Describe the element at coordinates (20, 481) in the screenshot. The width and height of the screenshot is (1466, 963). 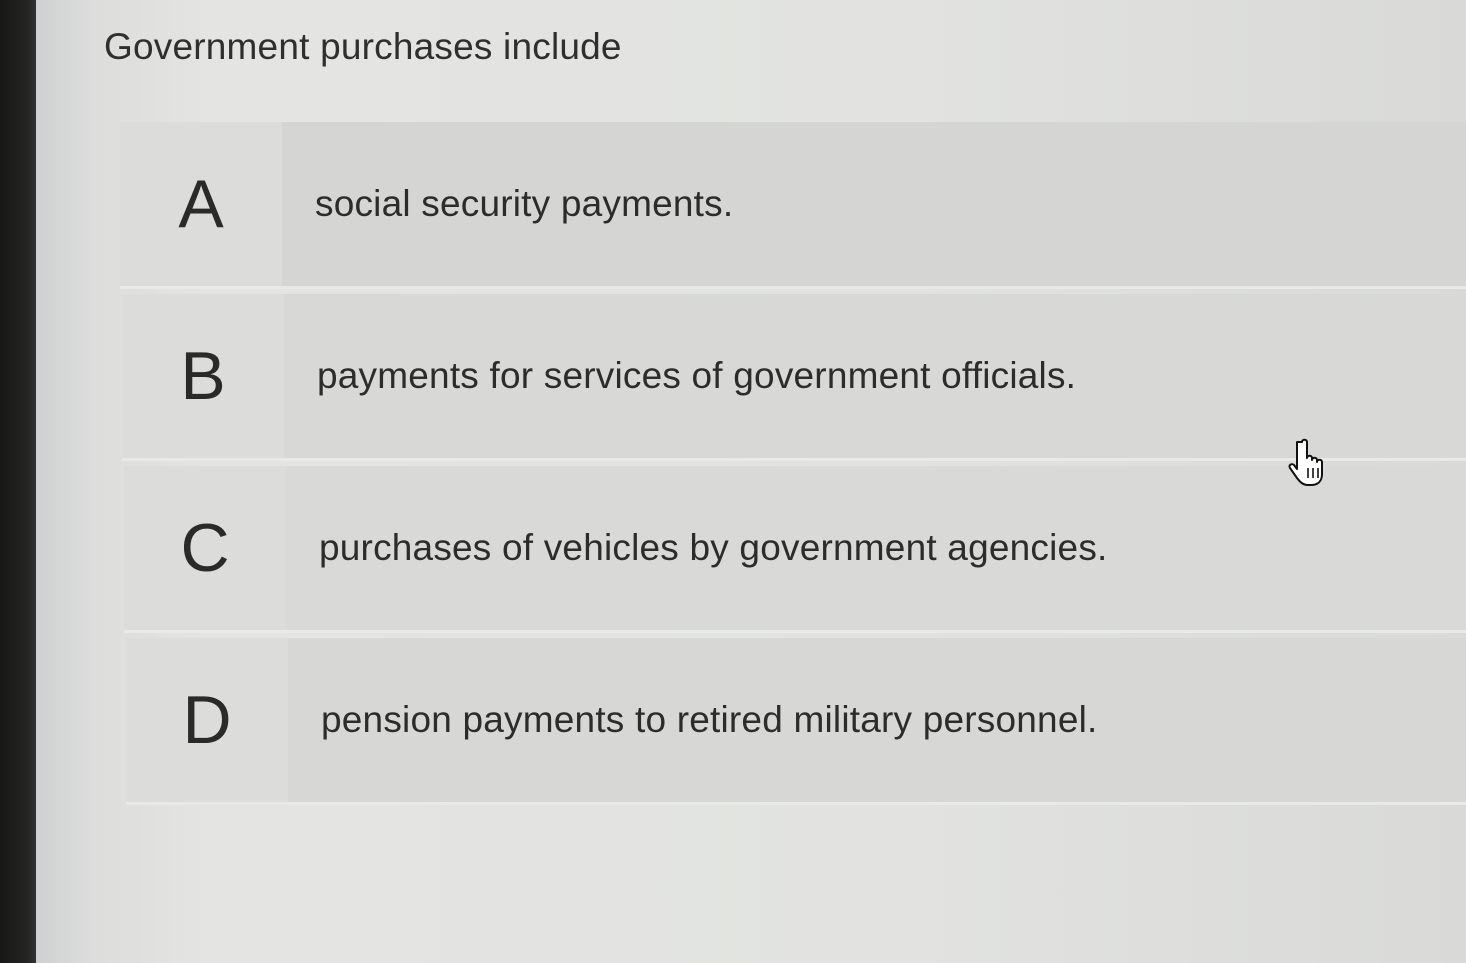
I see `monitor-bezel` at that location.